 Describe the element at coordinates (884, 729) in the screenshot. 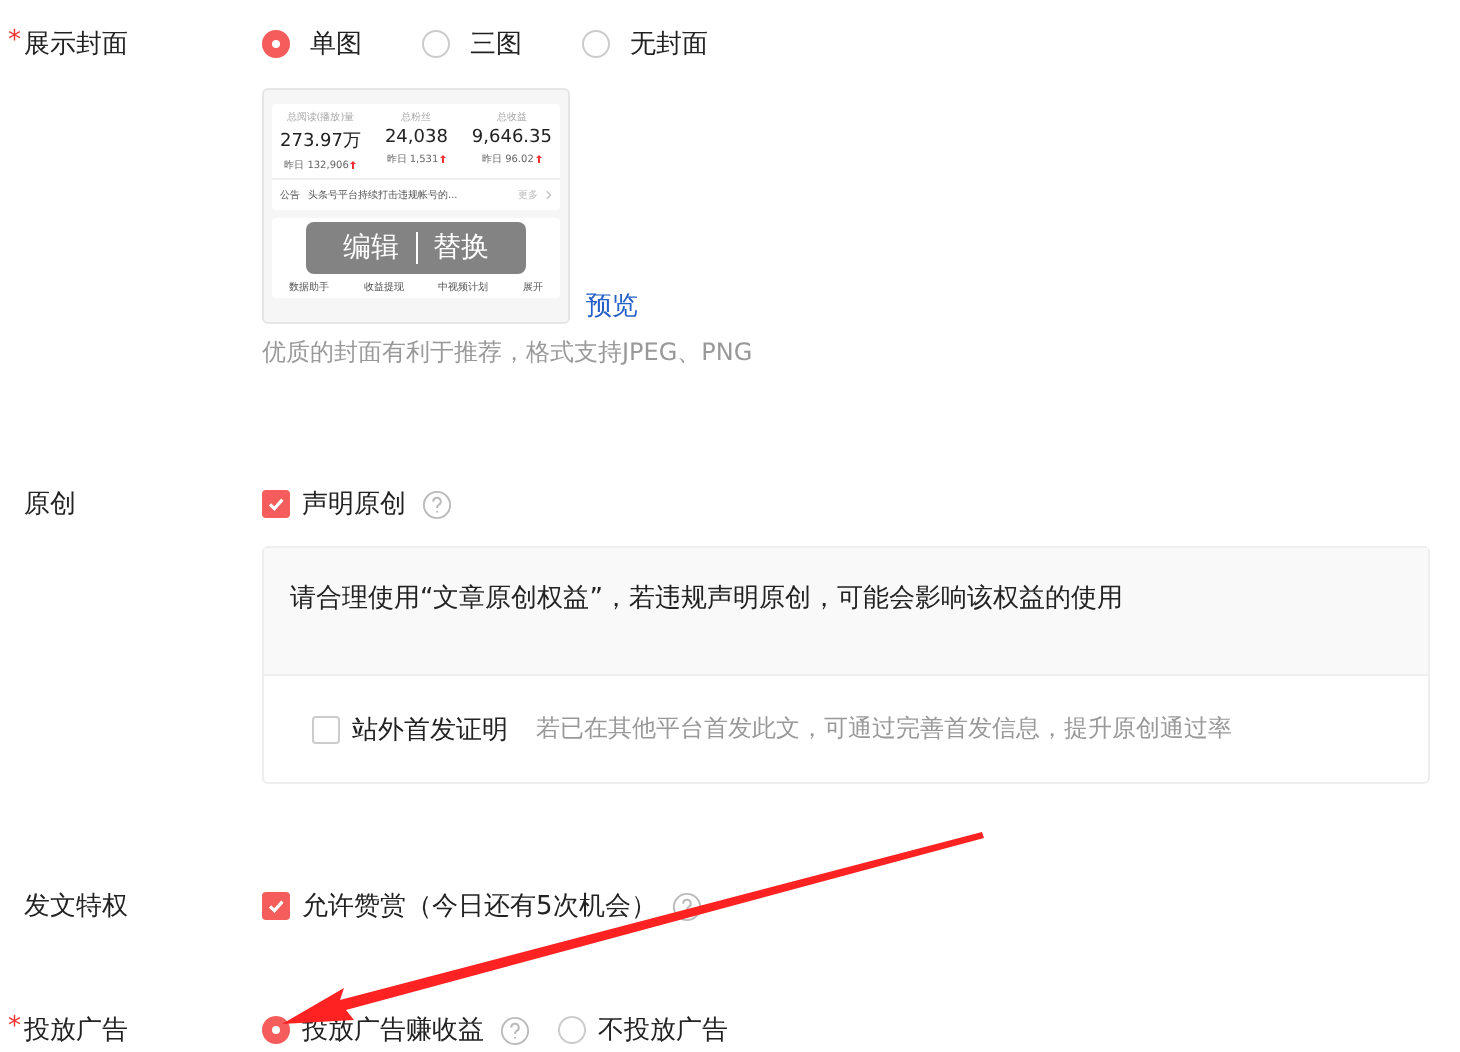

I see `hint-text: 若已在其他平台首发此文，可通过完善首发信息，提升原创通过率` at that location.